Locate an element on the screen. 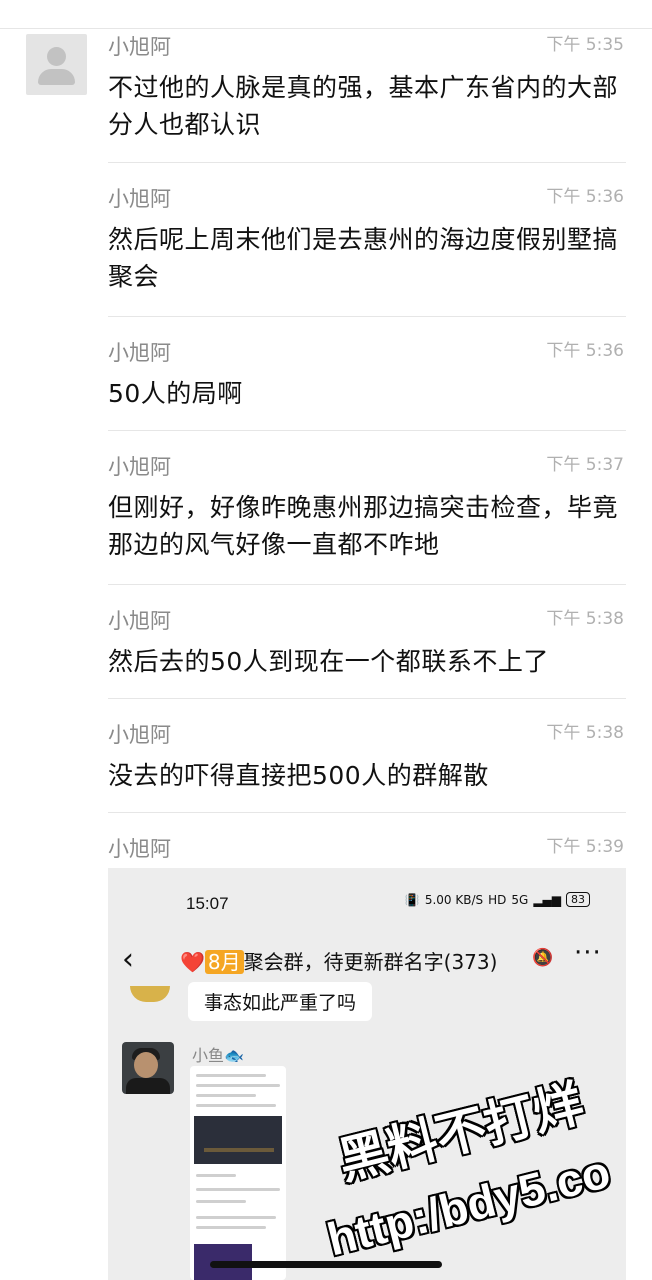 The image size is (652, 1280). image-thumbnail is located at coordinates (238, 1173).